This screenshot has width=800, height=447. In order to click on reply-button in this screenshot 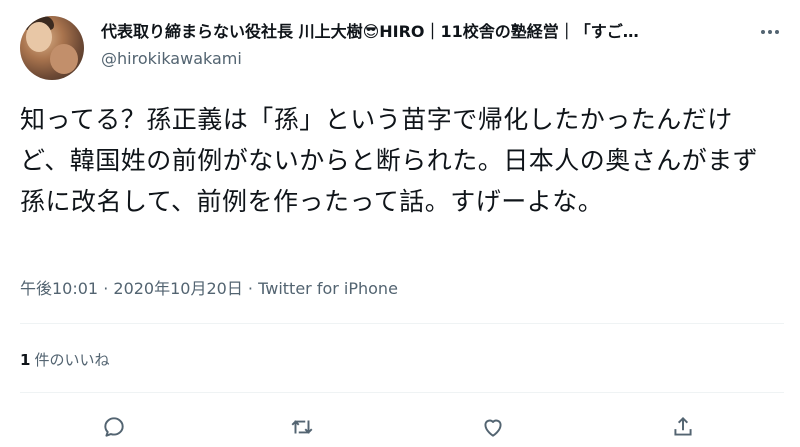, I will do `click(114, 427)`.